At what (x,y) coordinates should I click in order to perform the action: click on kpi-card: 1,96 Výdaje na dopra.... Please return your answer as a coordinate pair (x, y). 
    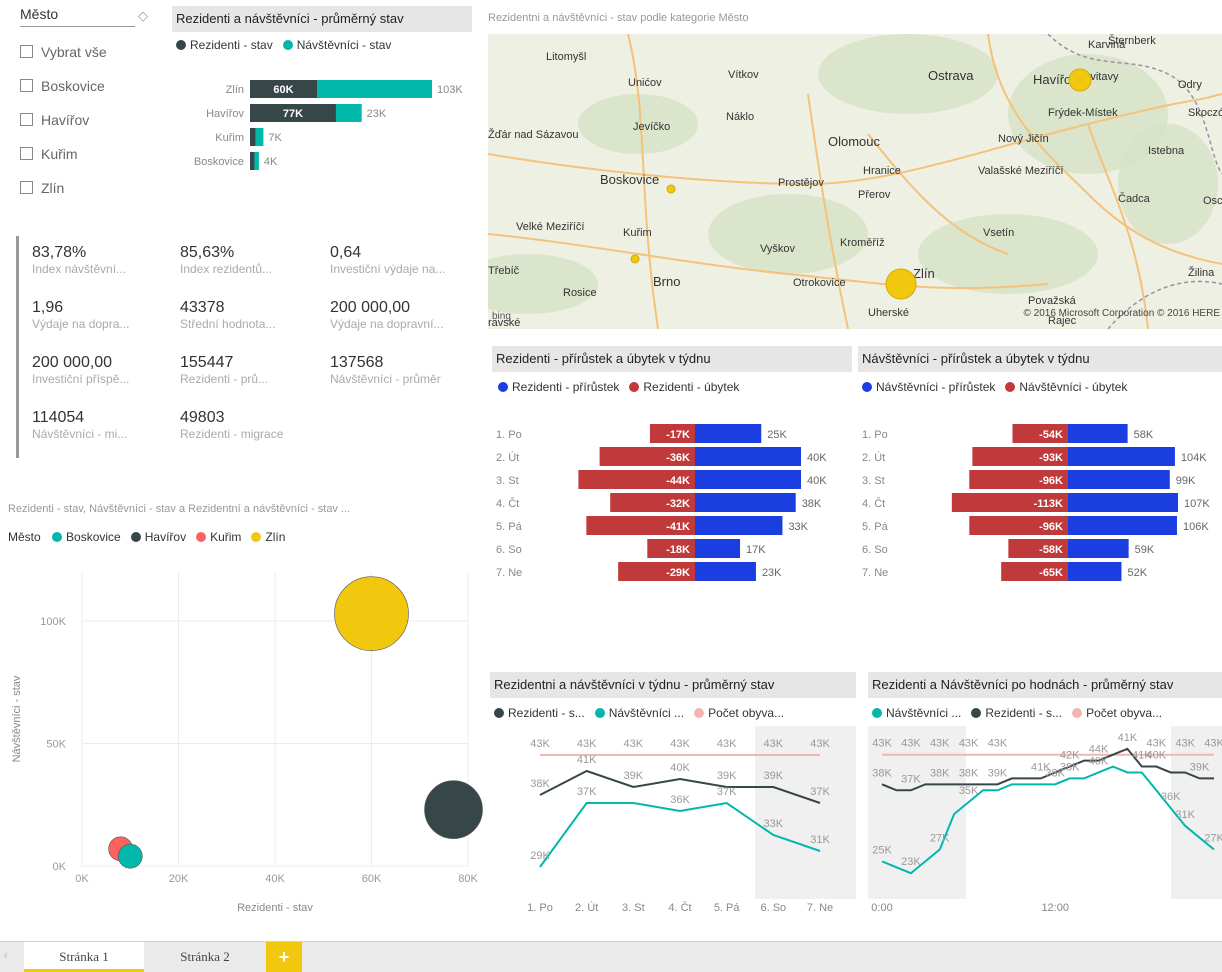
    Looking at the image, I should click on (96, 315).